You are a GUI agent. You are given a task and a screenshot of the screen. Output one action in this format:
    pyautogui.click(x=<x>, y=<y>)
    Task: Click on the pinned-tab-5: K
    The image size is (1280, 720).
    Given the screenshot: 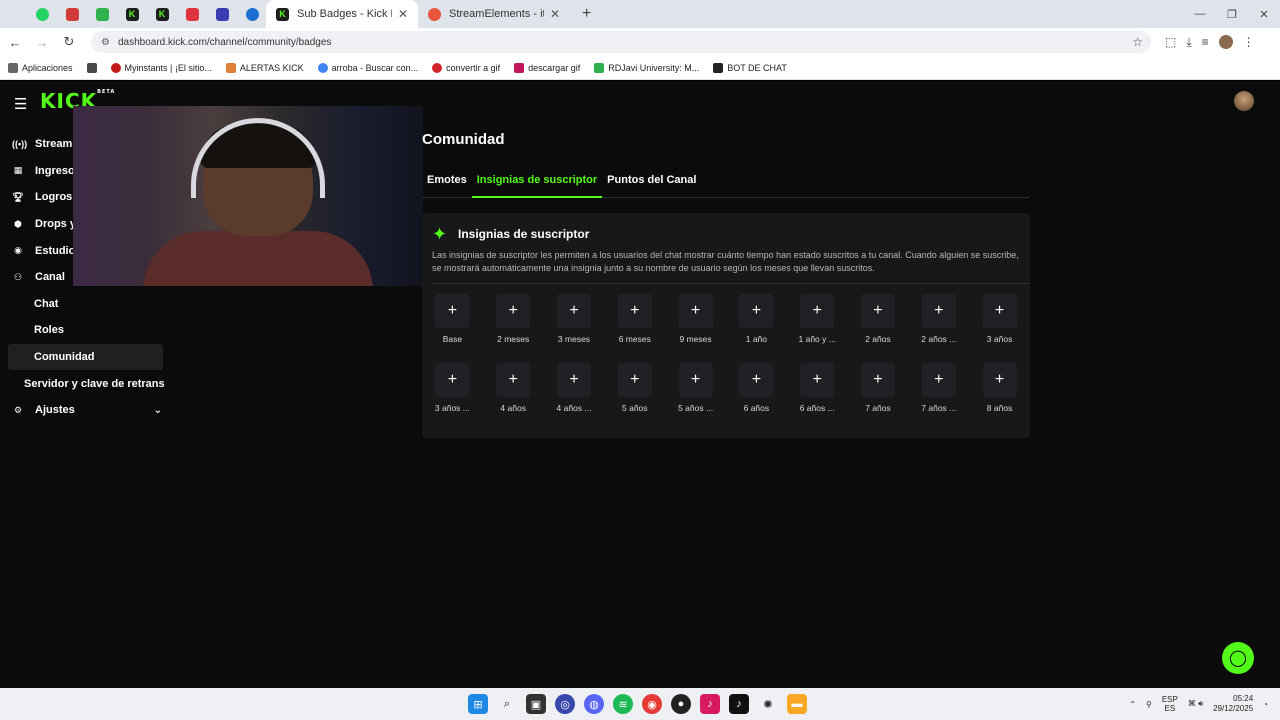 What is the action you would take?
    pyautogui.click(x=162, y=14)
    